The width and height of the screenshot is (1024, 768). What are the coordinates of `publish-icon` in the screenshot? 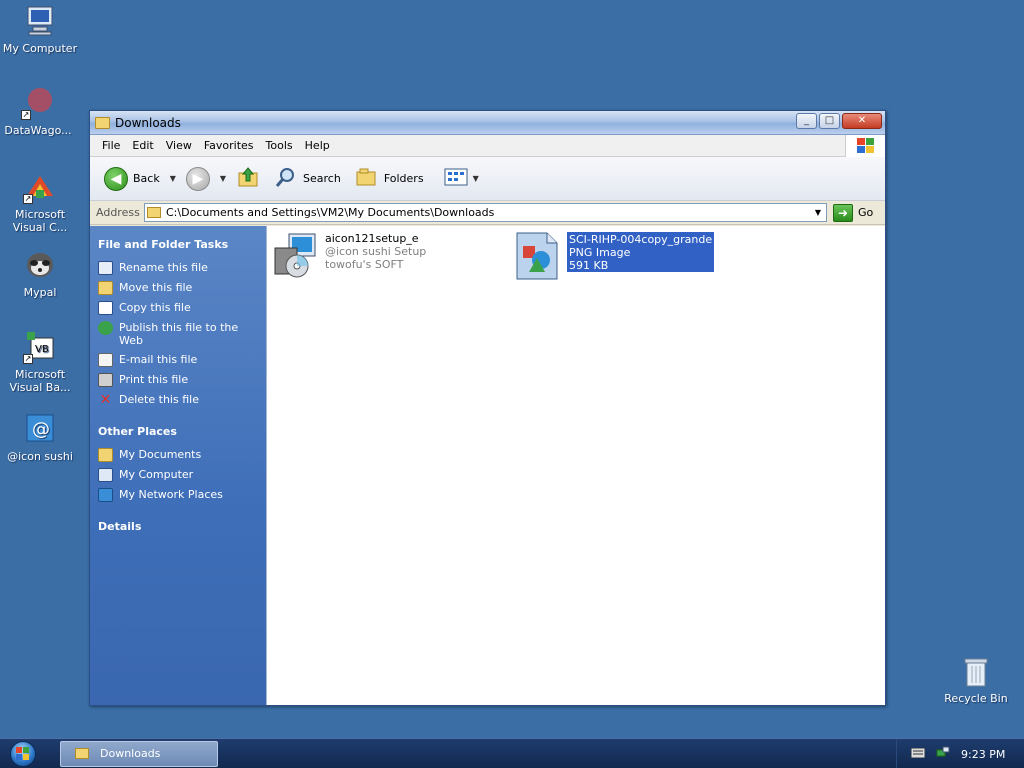 It's located at (105, 328).